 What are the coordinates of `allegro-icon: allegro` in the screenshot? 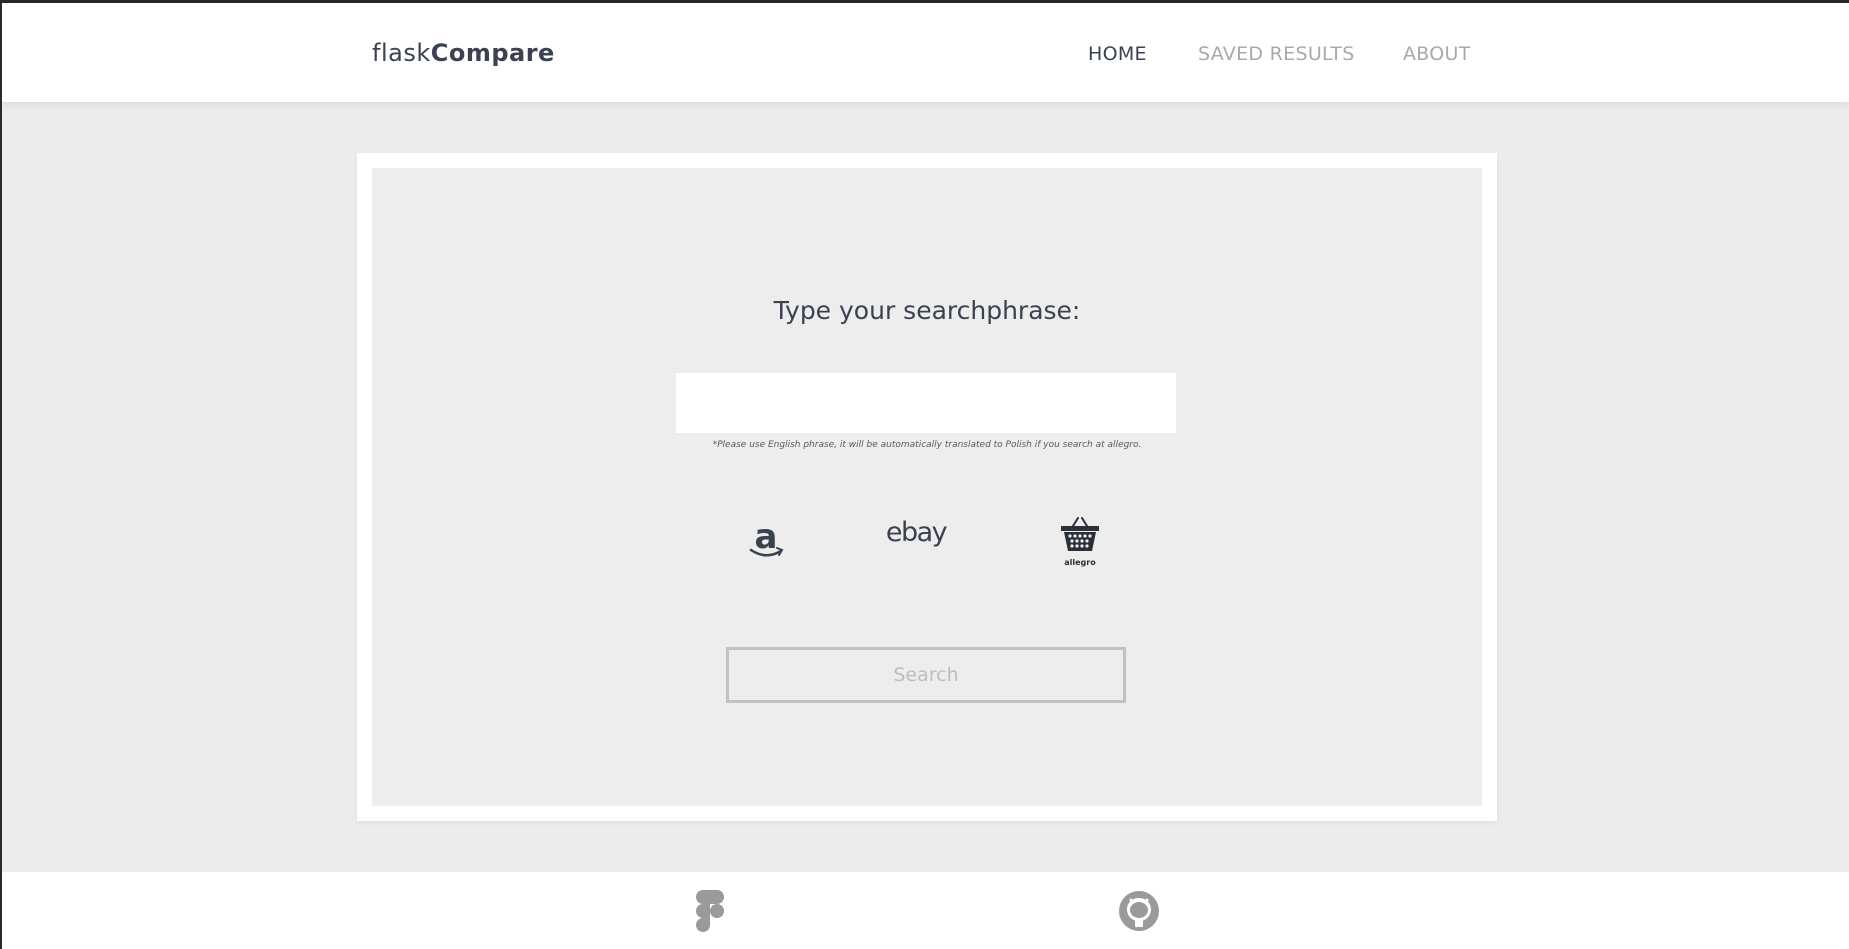 It's located at (1080, 542).